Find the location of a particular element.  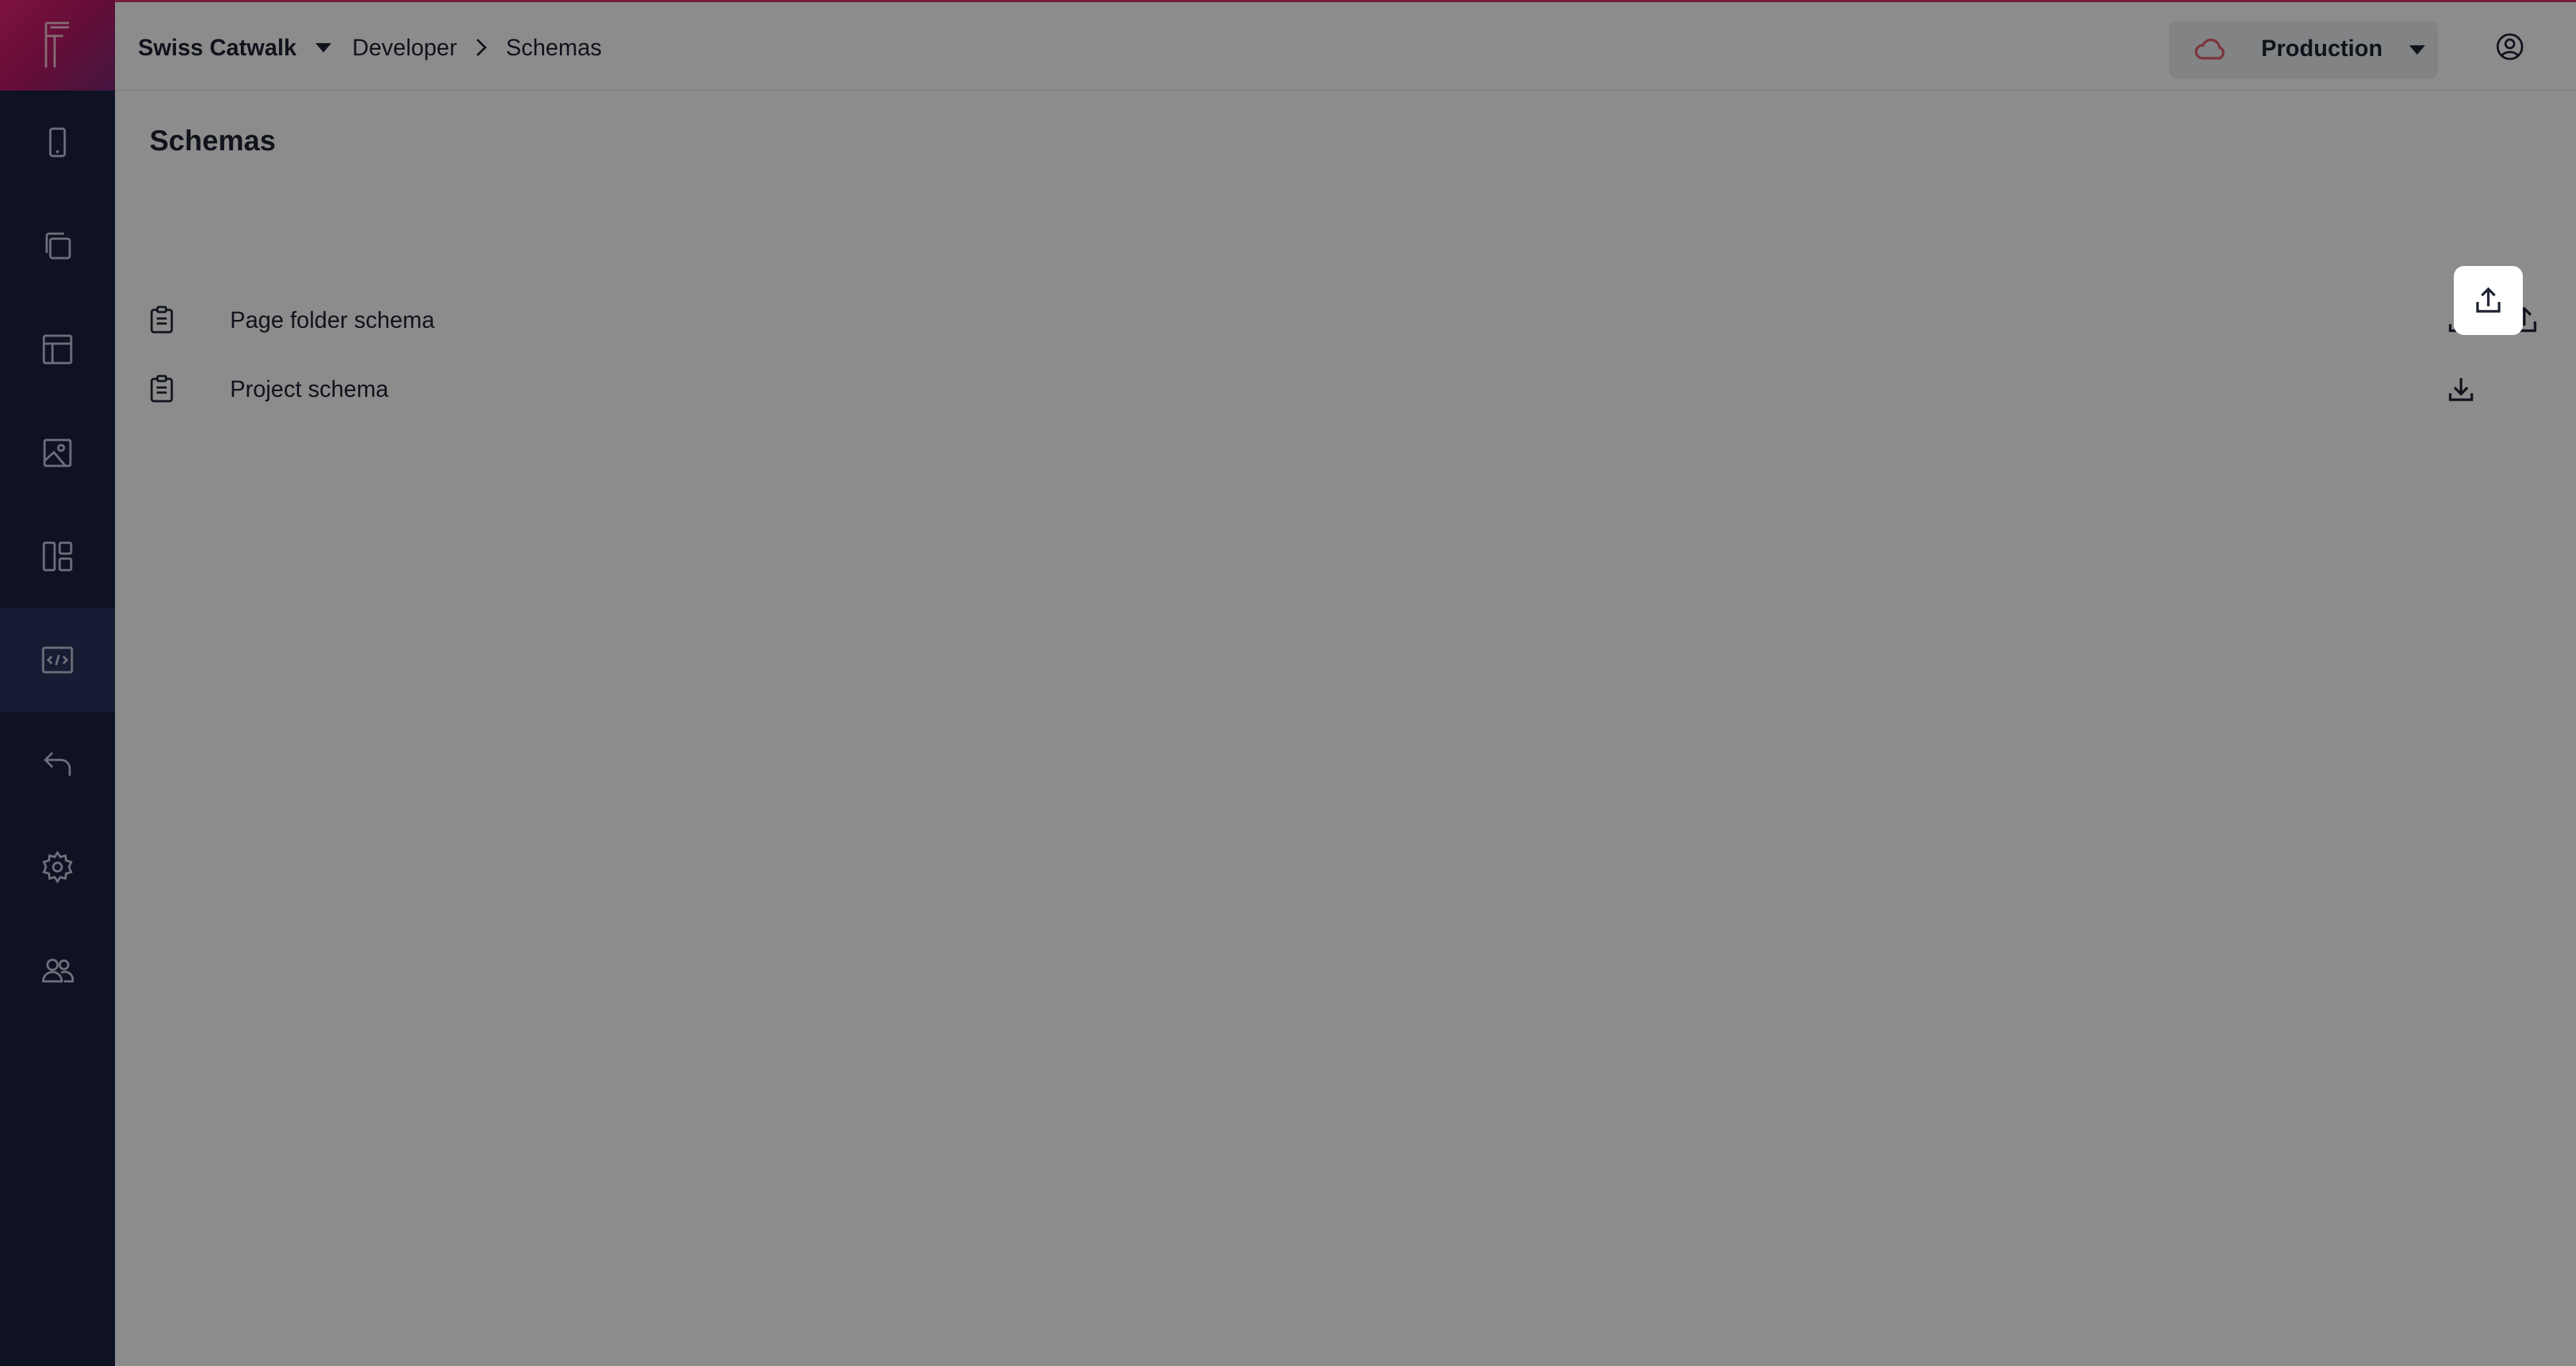

upload-icon is located at coordinates (2488, 300).